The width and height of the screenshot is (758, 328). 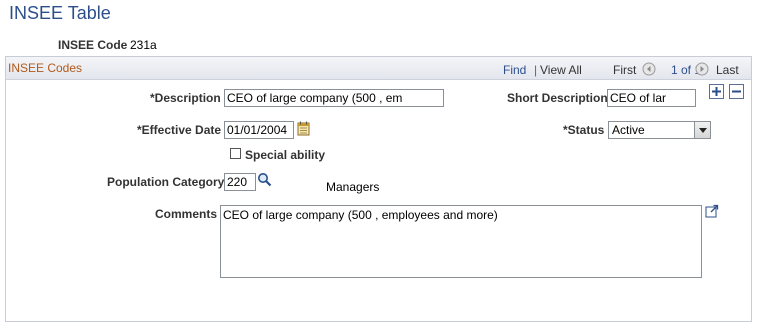 What do you see at coordinates (736, 91) in the screenshot?
I see `minus-icon` at bounding box center [736, 91].